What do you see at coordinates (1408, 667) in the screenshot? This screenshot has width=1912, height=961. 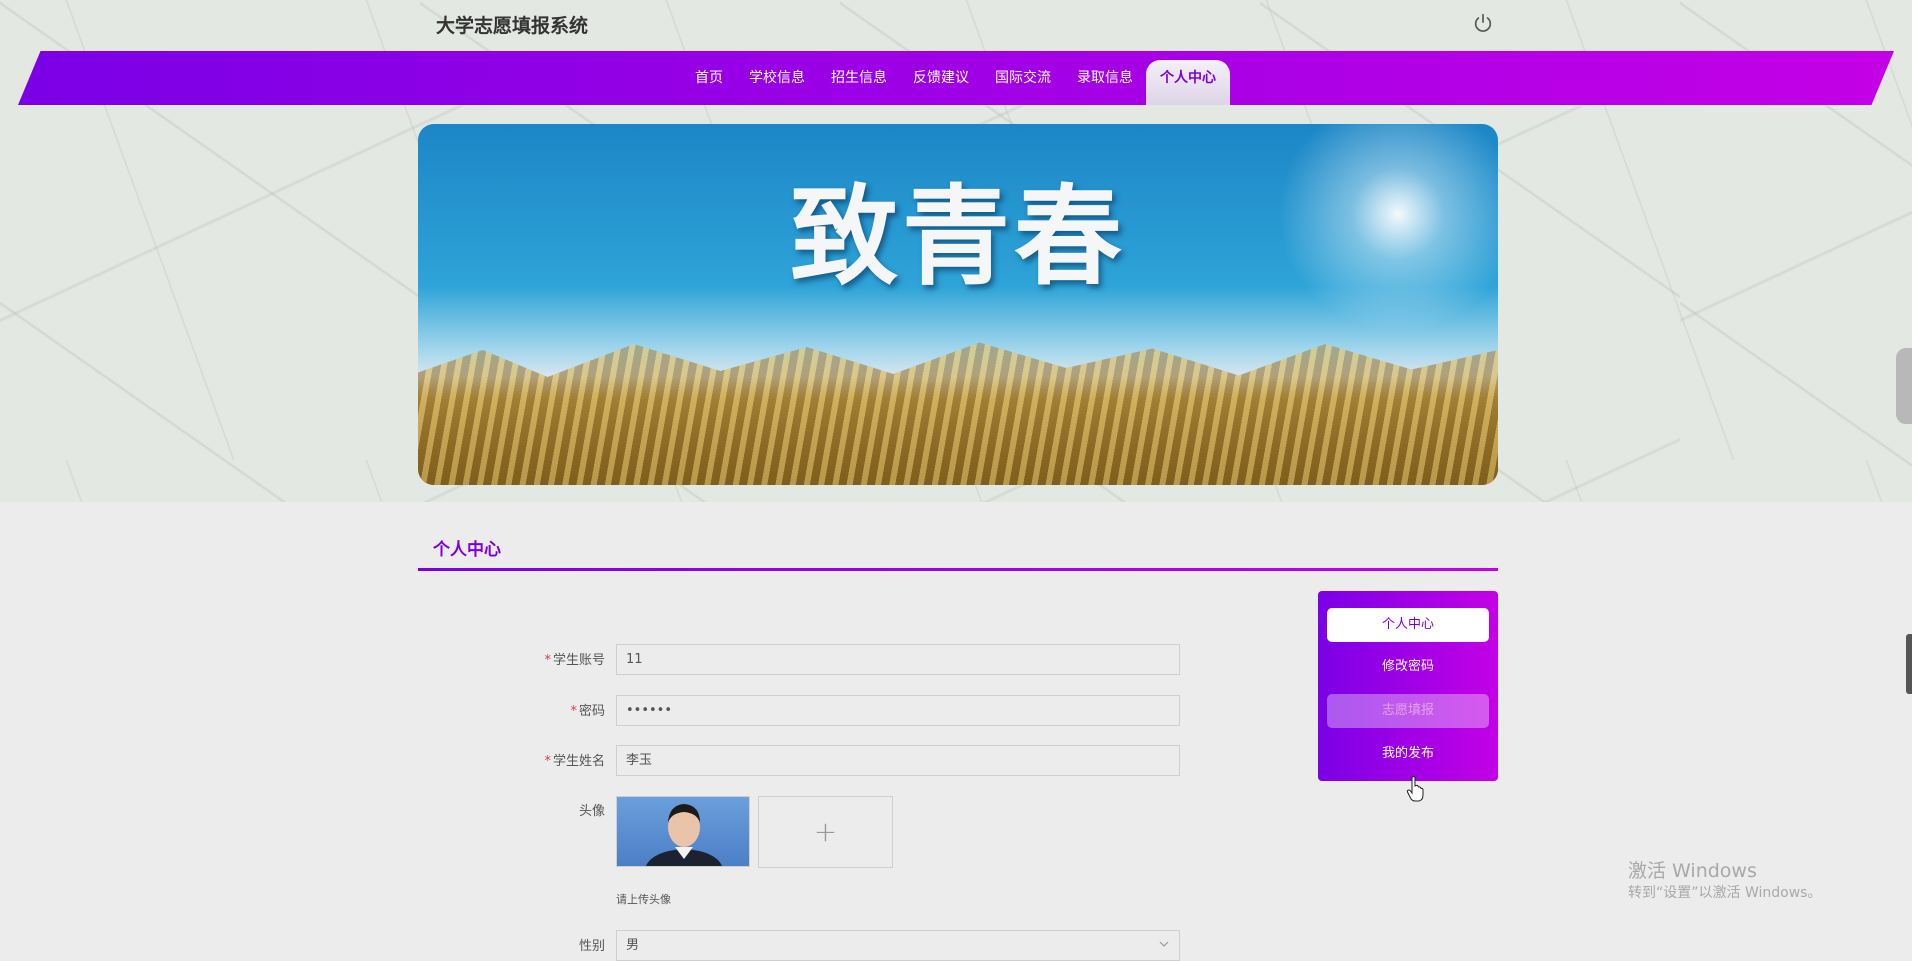 I see `side-item-change-password: 修改密码` at bounding box center [1408, 667].